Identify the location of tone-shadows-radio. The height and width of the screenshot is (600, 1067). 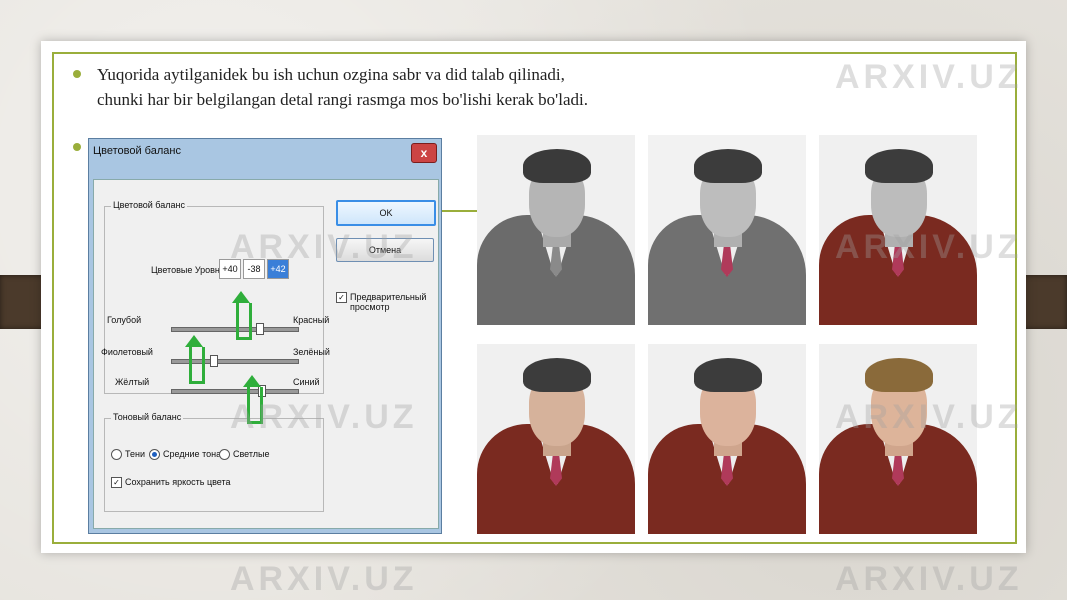
(116, 454).